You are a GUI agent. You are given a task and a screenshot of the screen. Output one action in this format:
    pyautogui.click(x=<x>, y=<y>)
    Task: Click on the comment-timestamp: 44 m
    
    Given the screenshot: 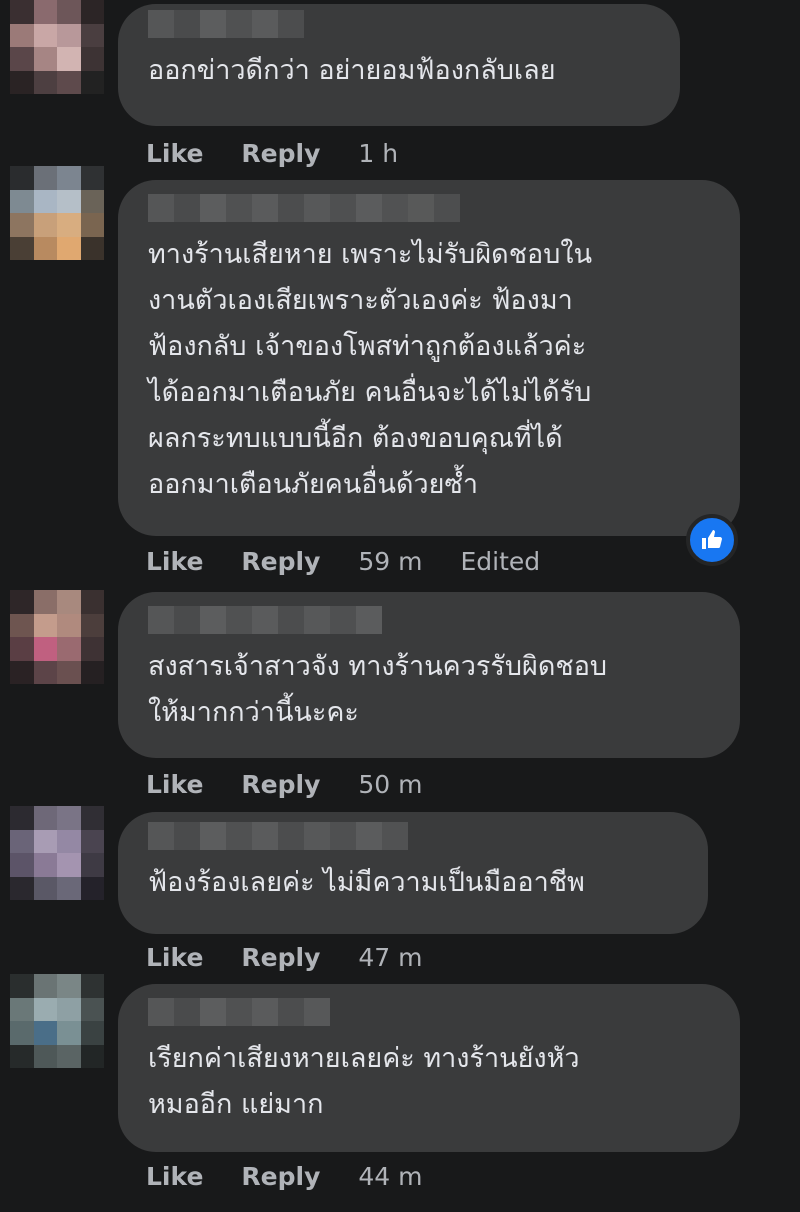 What is the action you would take?
    pyautogui.click(x=390, y=1176)
    